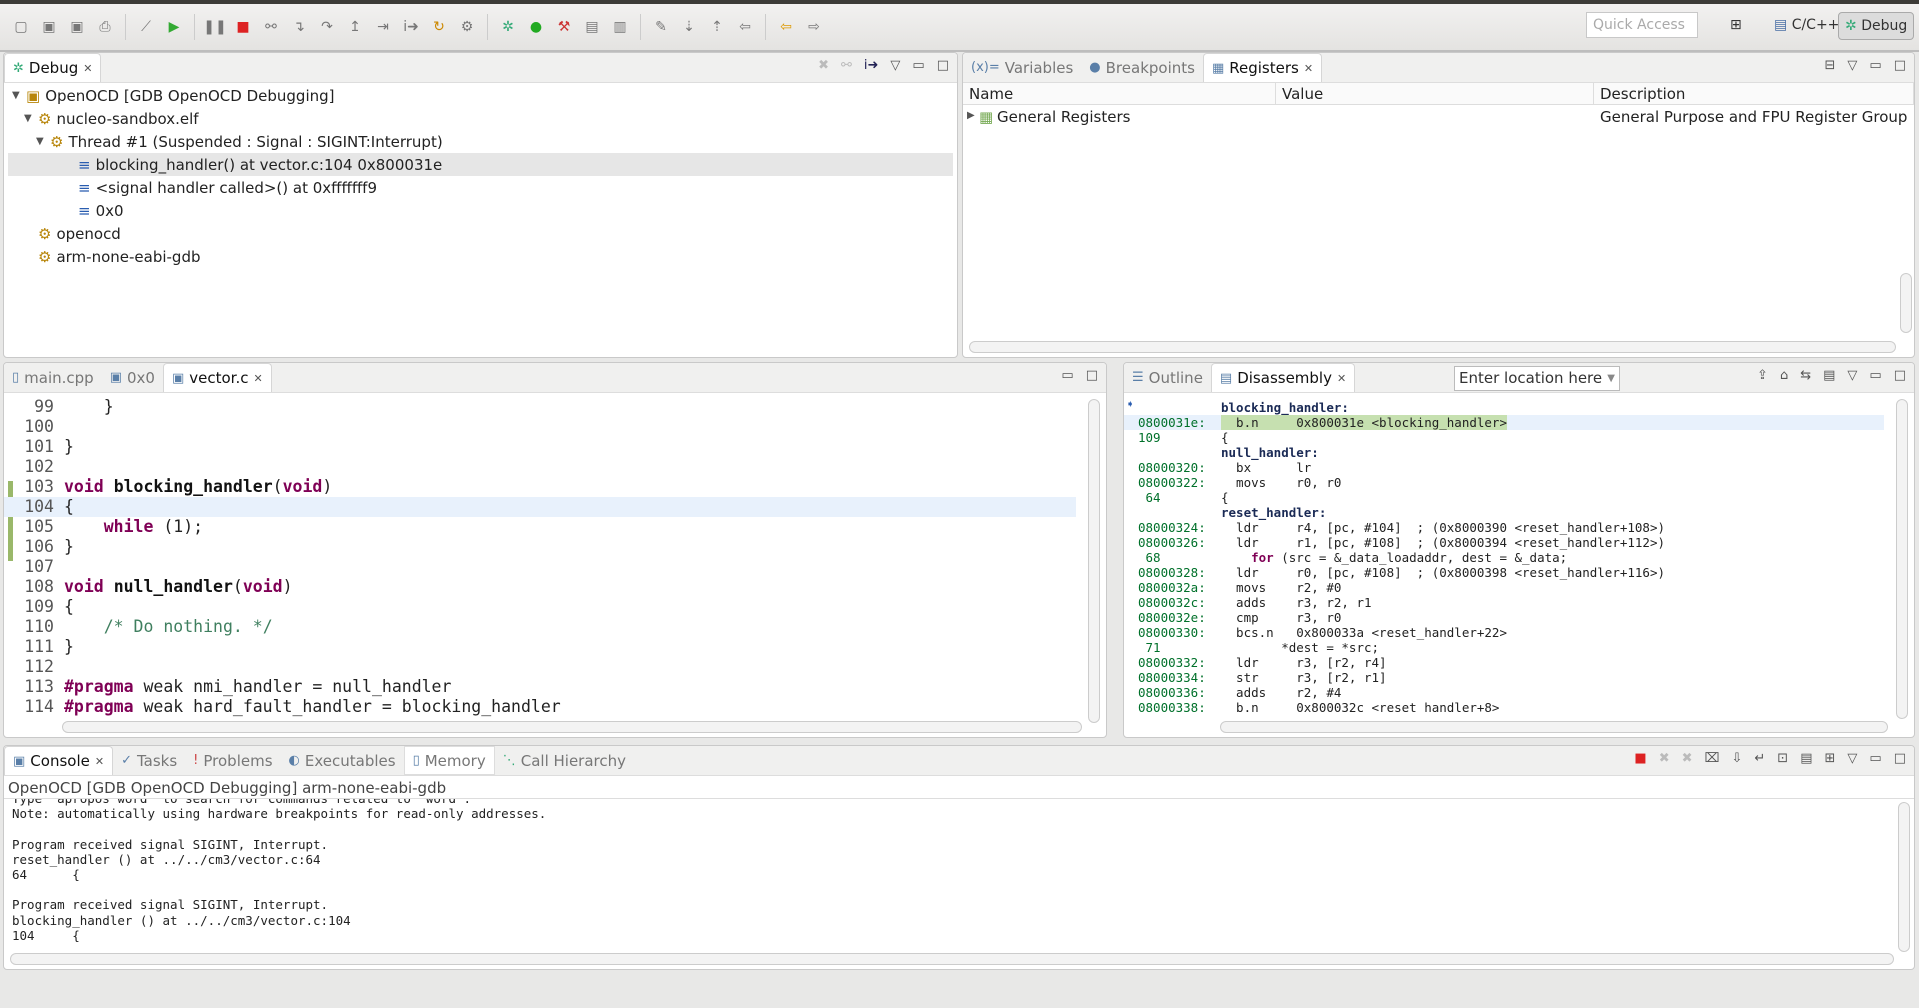  I want to click on clear-console-icon: ⌧, so click(1712, 758).